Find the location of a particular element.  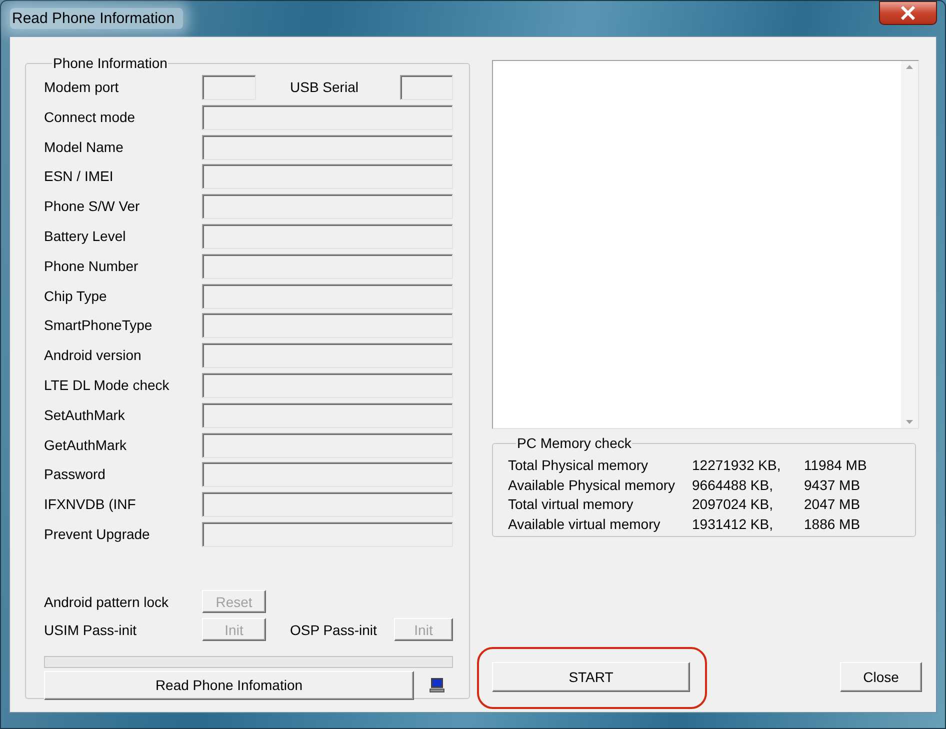

field-label: SetAuthMark is located at coordinates (85, 414).